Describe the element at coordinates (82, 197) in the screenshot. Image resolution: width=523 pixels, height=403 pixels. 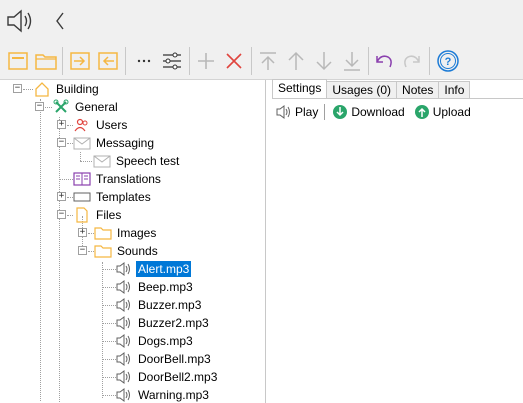
I see `template-icon` at that location.